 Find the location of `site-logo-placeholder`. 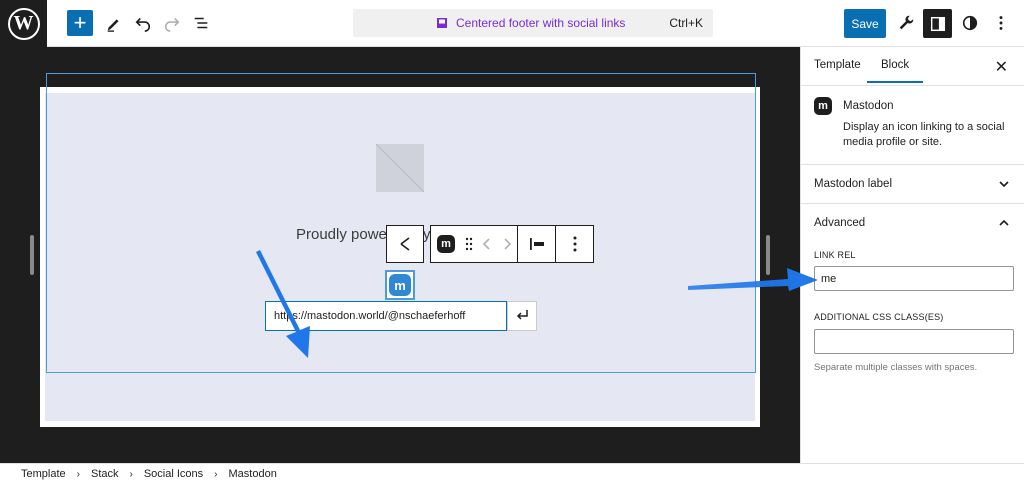

site-logo-placeholder is located at coordinates (400, 168).